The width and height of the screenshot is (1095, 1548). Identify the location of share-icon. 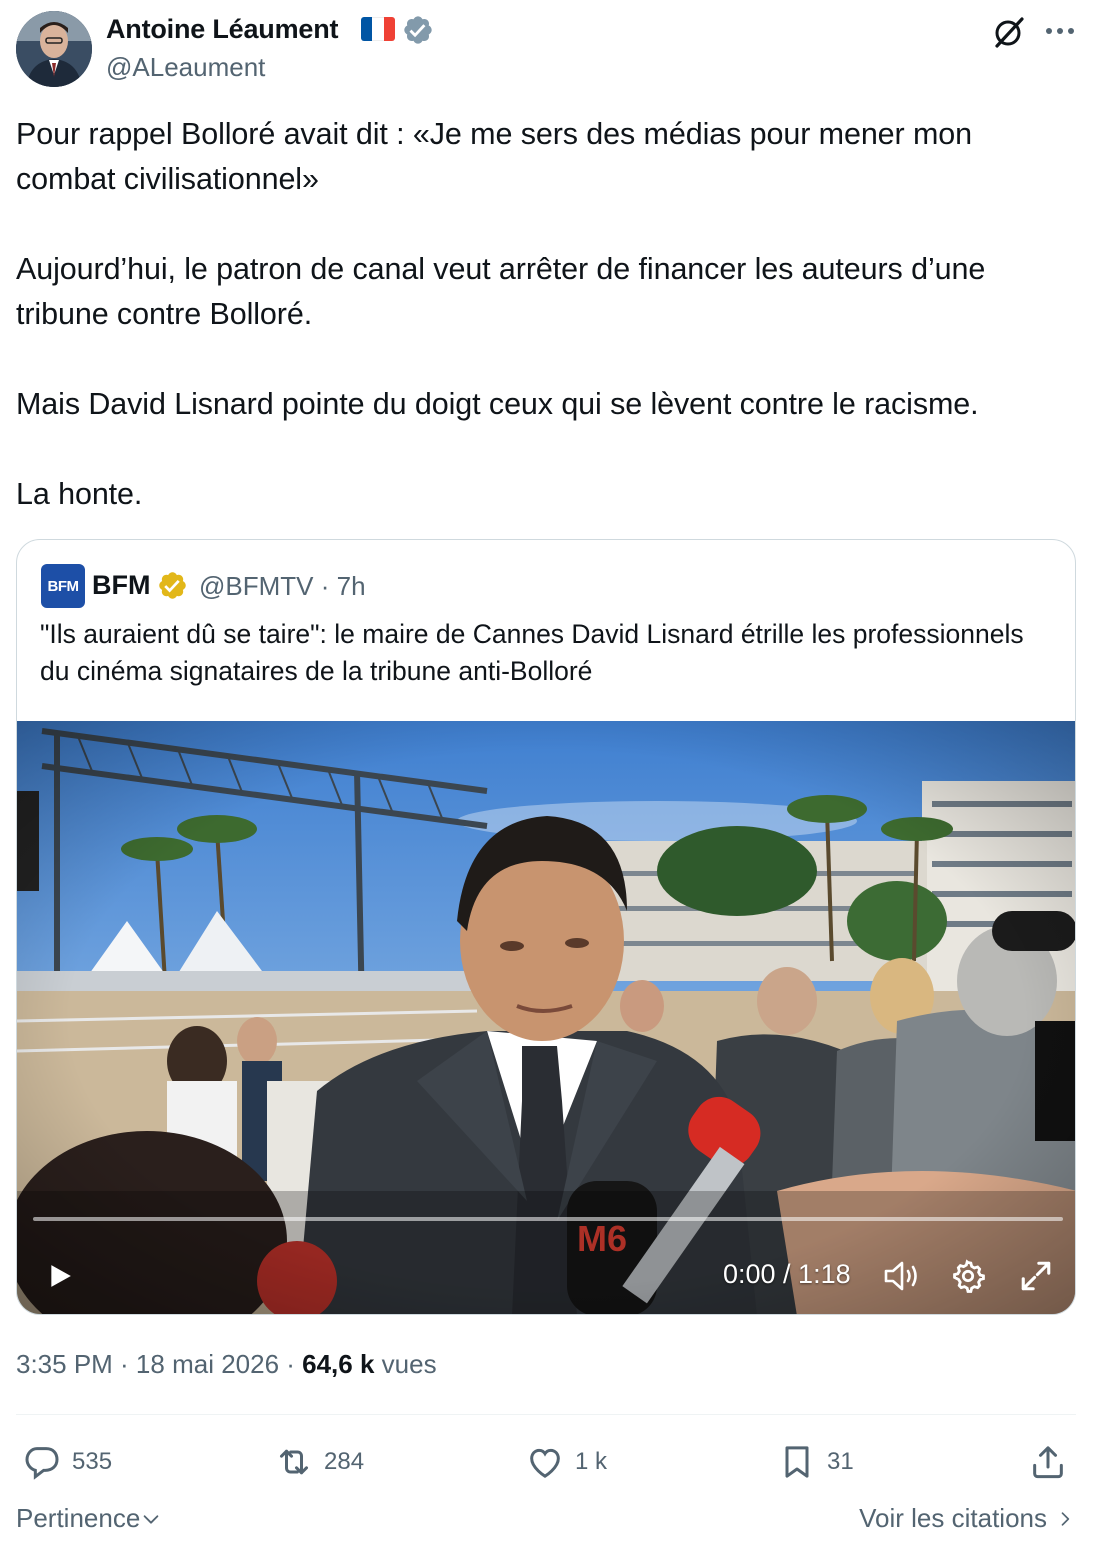
(1048, 1462).